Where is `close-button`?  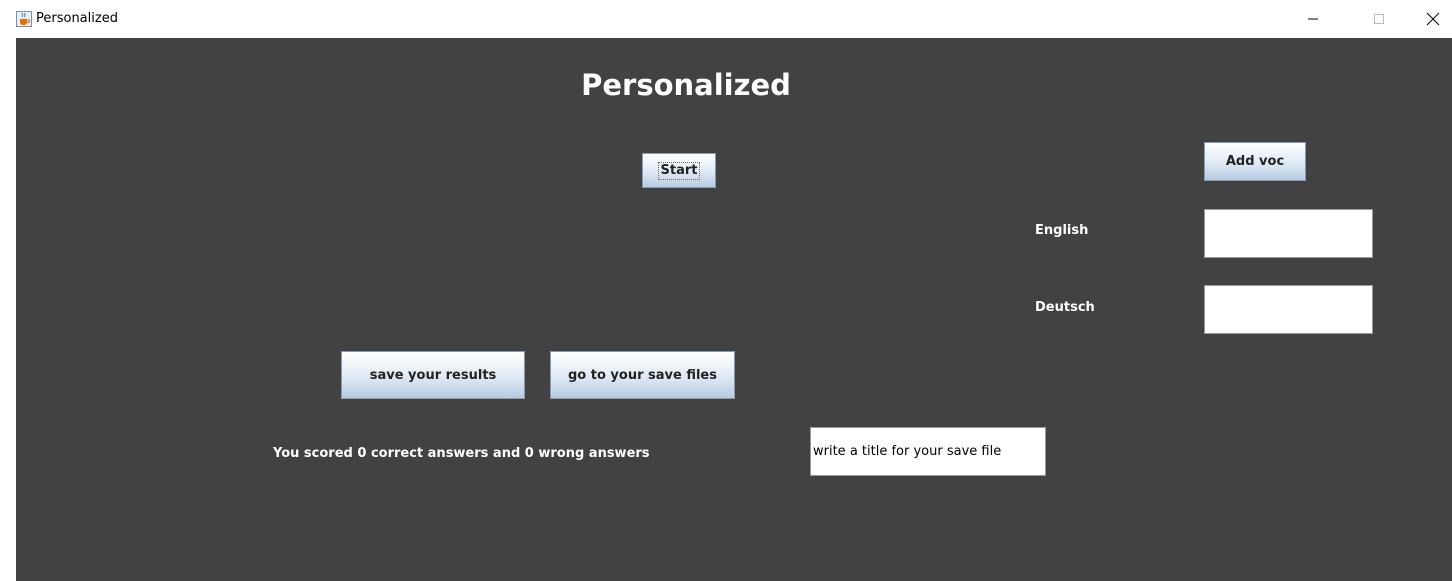
close-button is located at coordinates (1431, 19).